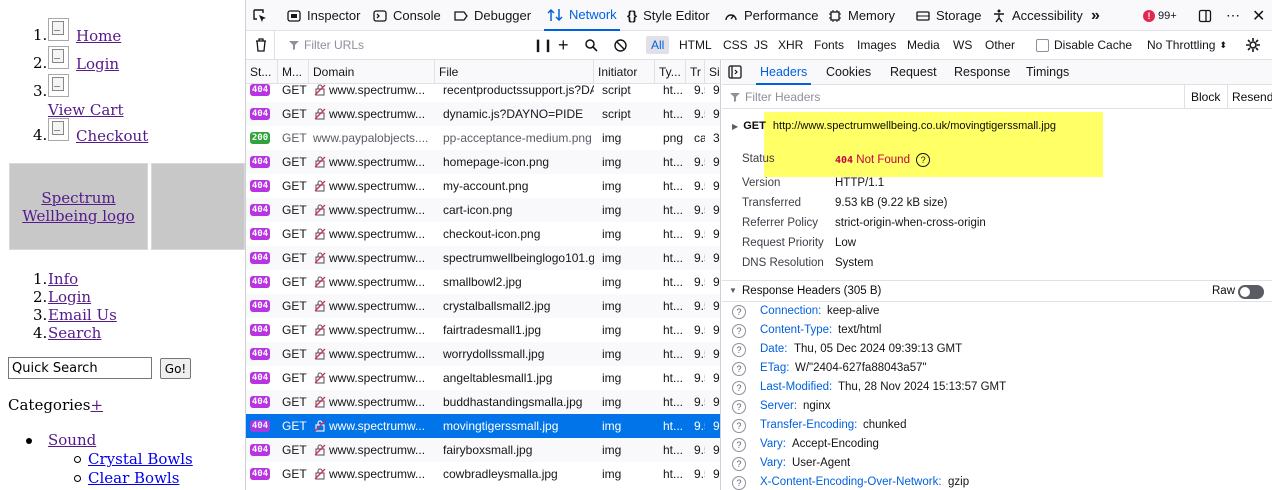  What do you see at coordinates (82, 315) in the screenshot?
I see `email-us-link: Email Us` at bounding box center [82, 315].